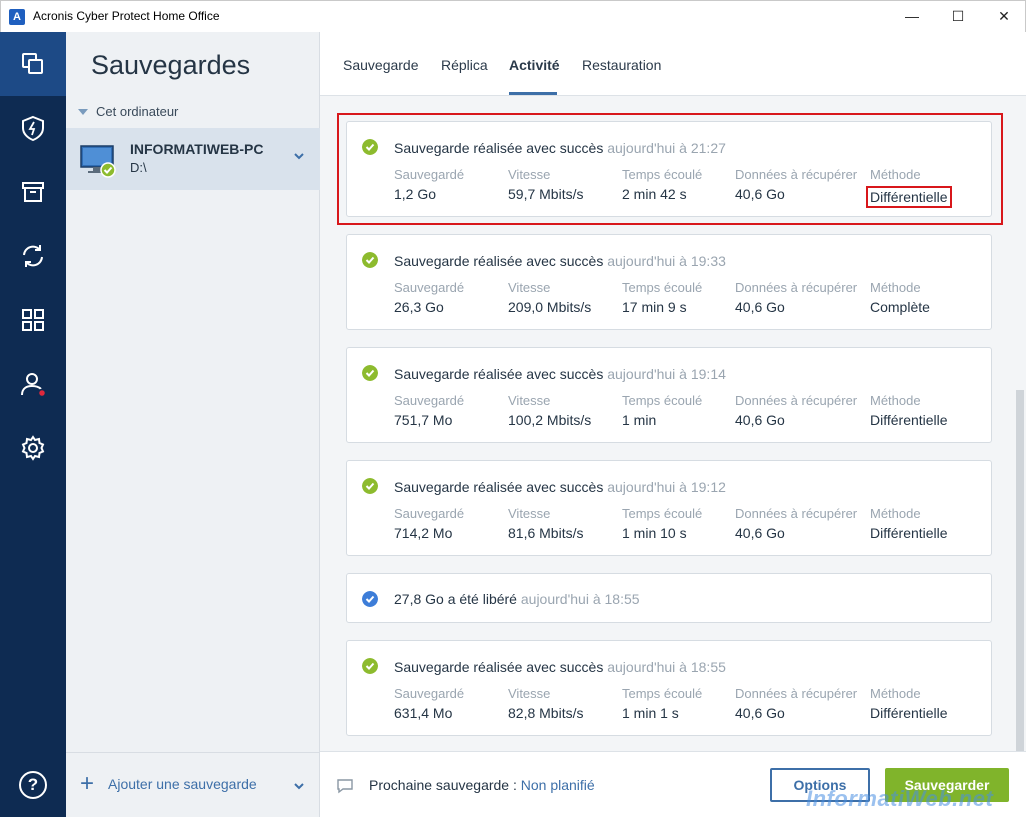 The height and width of the screenshot is (817, 1026). I want to click on tools-grid-icon, so click(33, 320).